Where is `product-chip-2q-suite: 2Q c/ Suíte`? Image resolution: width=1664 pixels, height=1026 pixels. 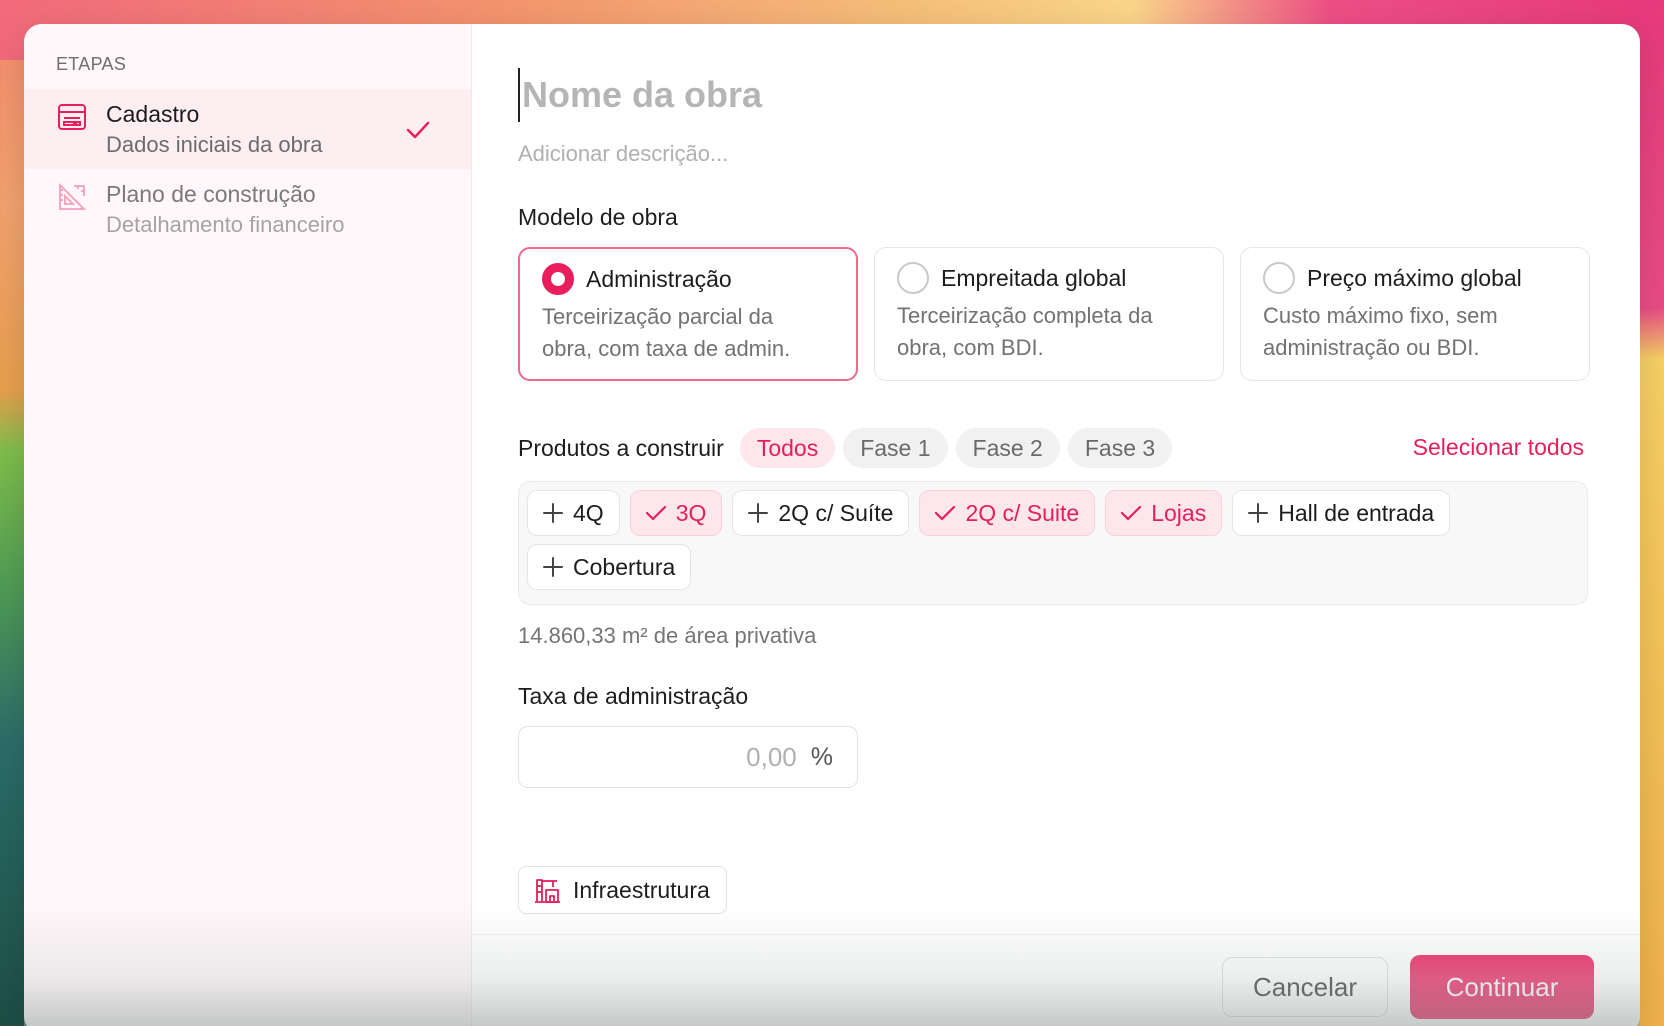 product-chip-2q-suite: 2Q c/ Suíte is located at coordinates (821, 513).